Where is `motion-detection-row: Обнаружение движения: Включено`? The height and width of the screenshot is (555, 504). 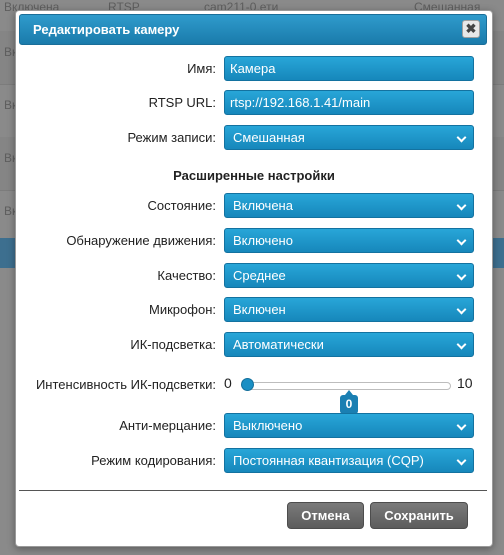
motion-detection-row: Обнаружение движения: Включено is located at coordinates (254, 240).